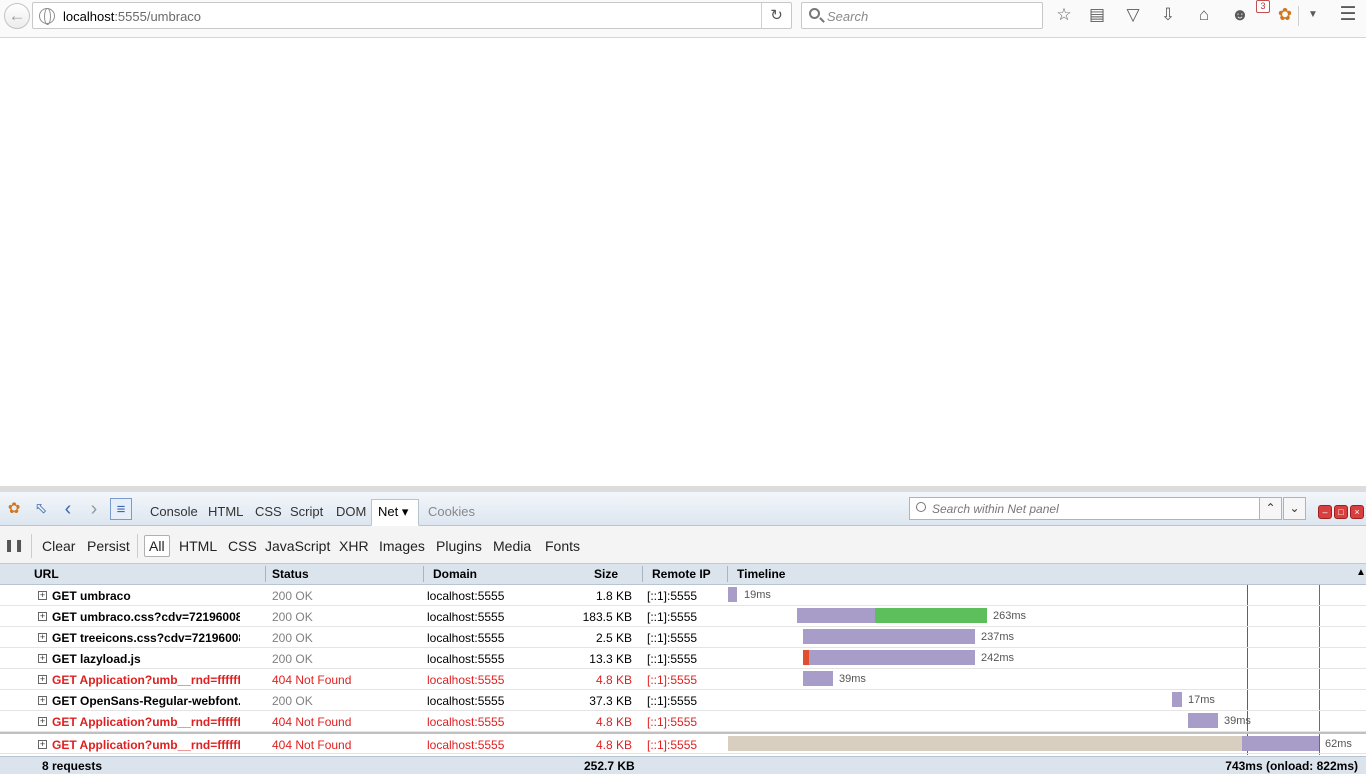 The image size is (1366, 774). I want to click on detach-icon: □, so click(1341, 512).